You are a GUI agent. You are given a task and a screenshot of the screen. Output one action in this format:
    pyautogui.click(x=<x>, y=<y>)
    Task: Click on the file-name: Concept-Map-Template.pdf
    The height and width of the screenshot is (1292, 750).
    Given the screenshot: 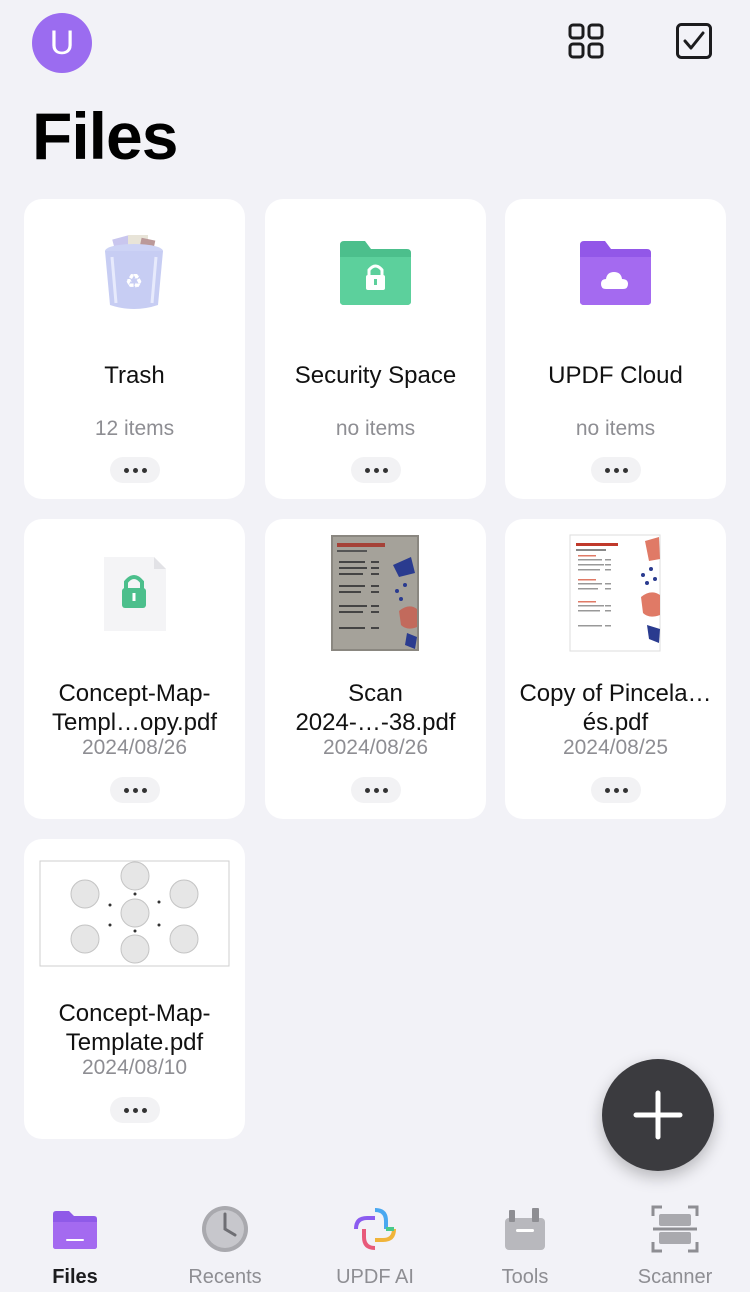 What is the action you would take?
    pyautogui.click(x=134, y=1028)
    